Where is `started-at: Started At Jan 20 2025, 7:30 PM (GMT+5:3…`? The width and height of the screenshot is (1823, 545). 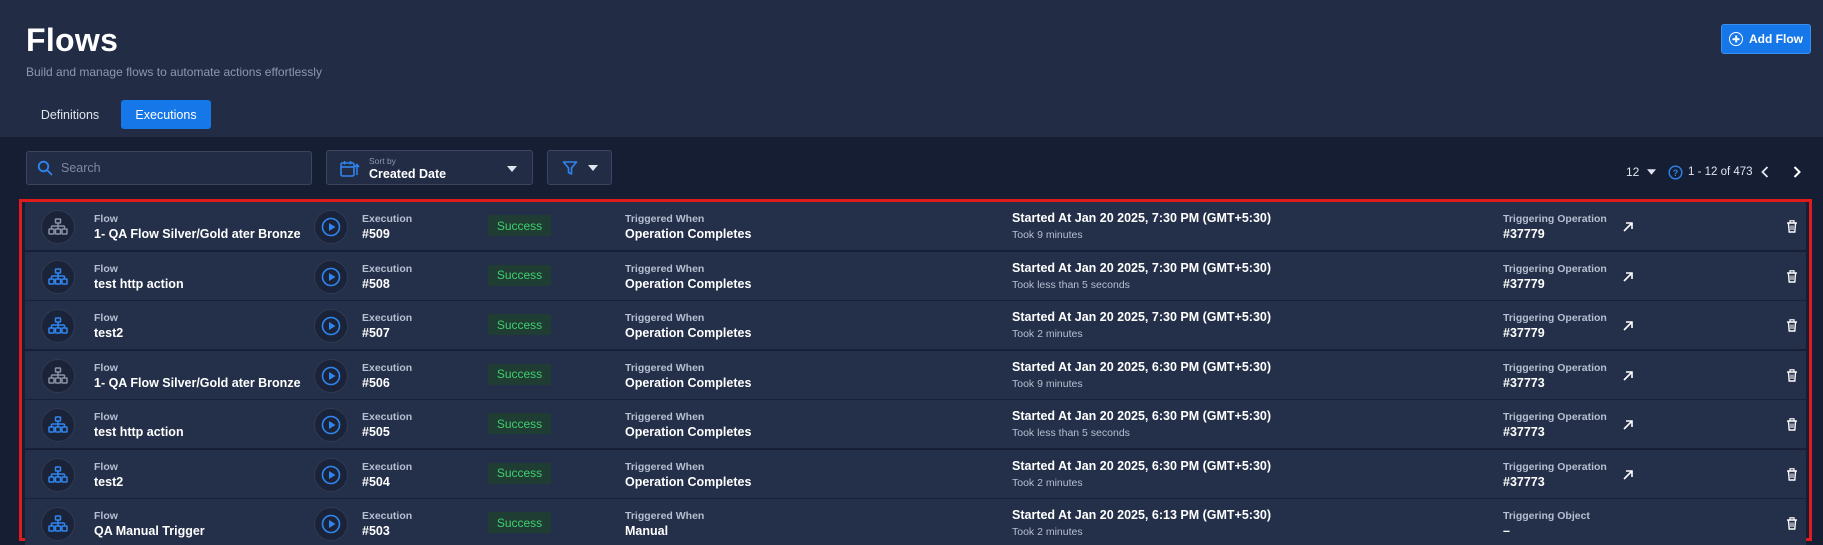
started-at: Started At Jan 20 2025, 7:30 PM (GMT+5:3… is located at coordinates (1142, 267).